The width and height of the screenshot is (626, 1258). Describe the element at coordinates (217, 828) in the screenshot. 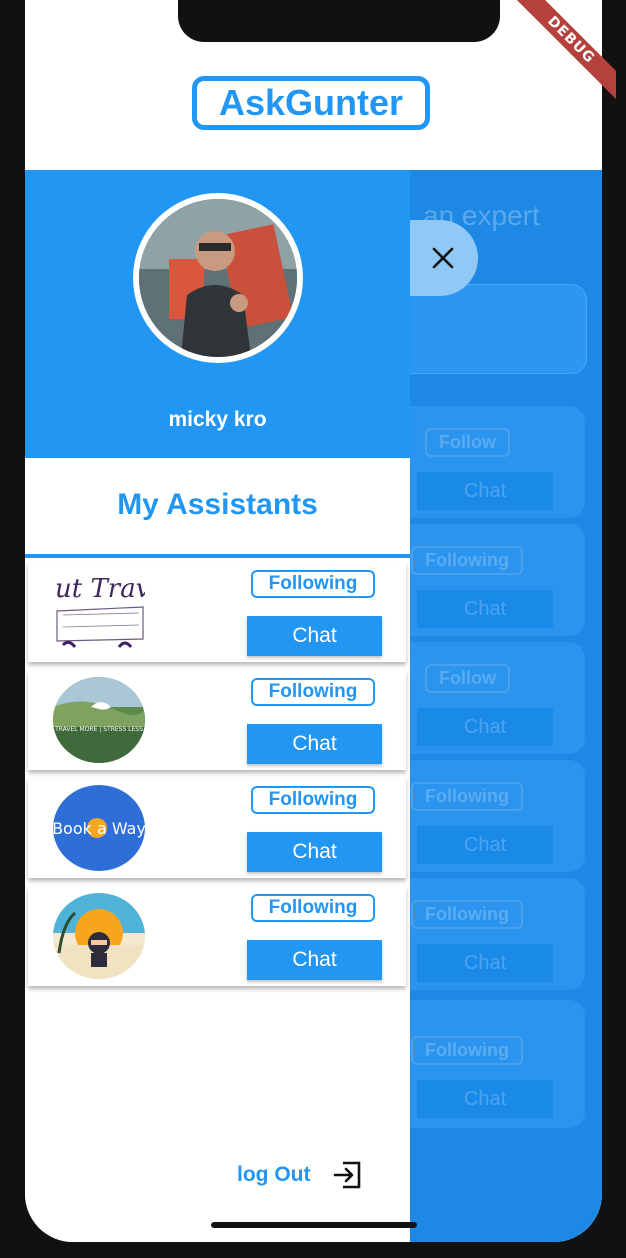

I see `assistant-card: Book a Way Following Chat` at that location.